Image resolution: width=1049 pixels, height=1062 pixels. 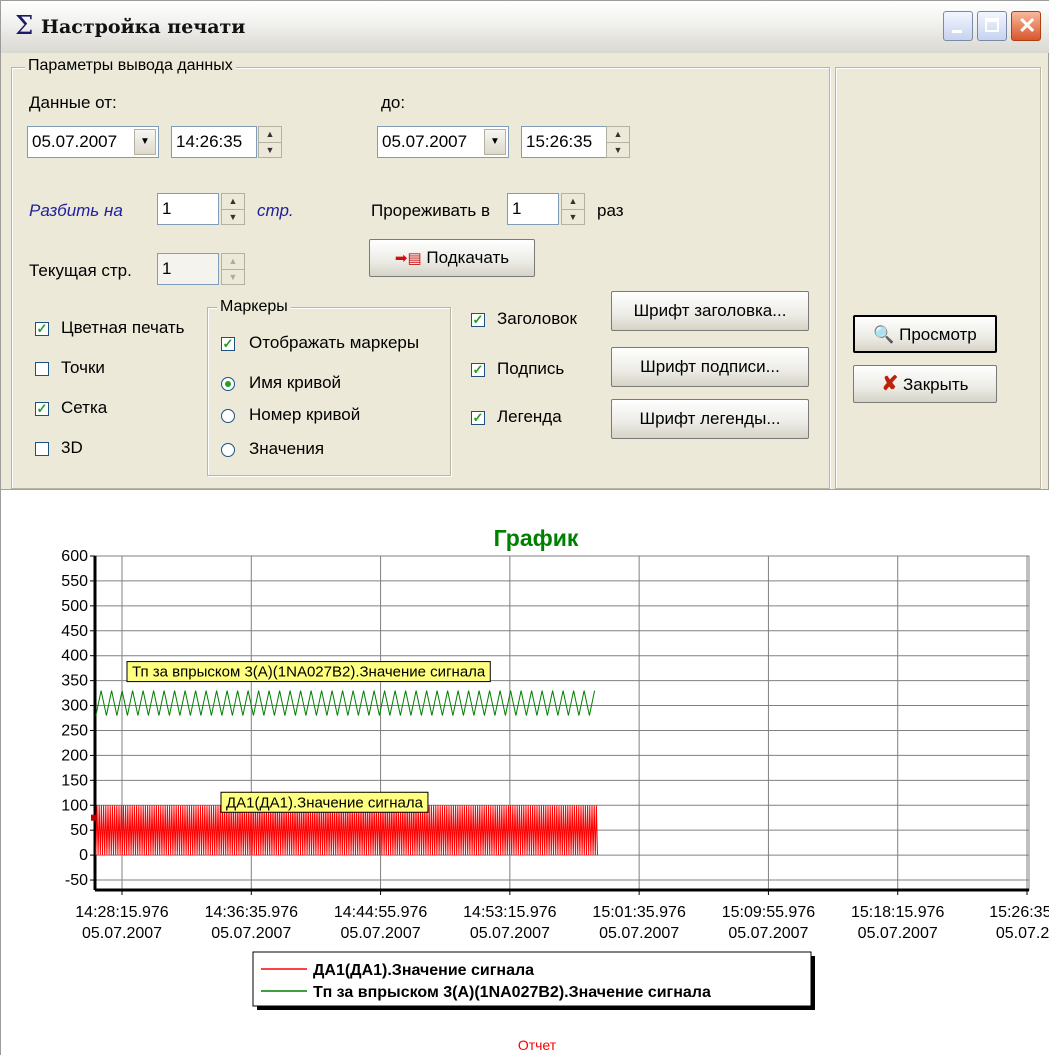 I want to click on radio-curve-number-label: Номер кривой, so click(x=305, y=414).